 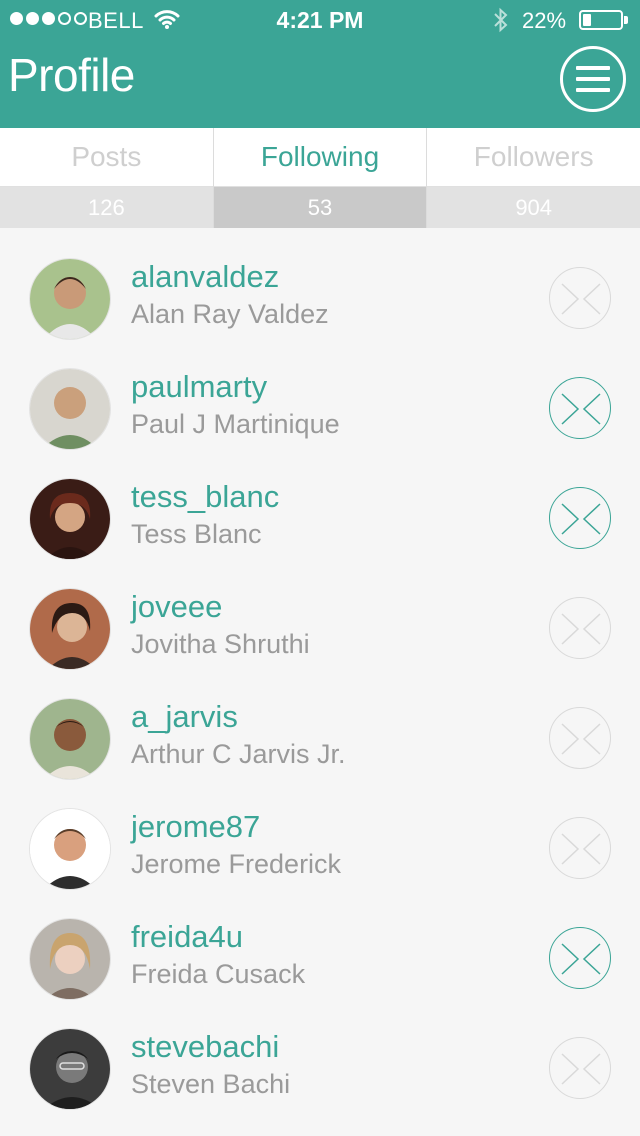 What do you see at coordinates (320, 408) in the screenshot?
I see `list-item: paulmarty Paul J Martinique` at bounding box center [320, 408].